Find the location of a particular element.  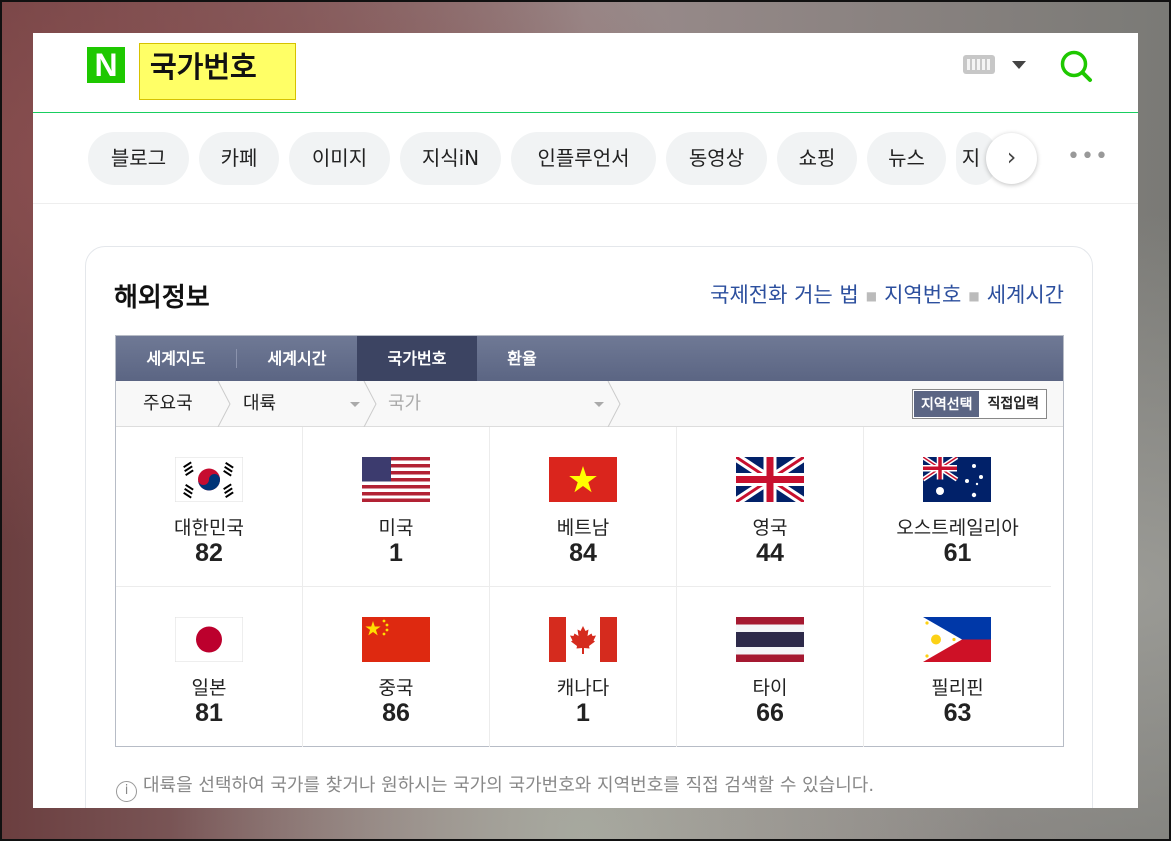

search-input: 국가번호 is located at coordinates (217, 71).